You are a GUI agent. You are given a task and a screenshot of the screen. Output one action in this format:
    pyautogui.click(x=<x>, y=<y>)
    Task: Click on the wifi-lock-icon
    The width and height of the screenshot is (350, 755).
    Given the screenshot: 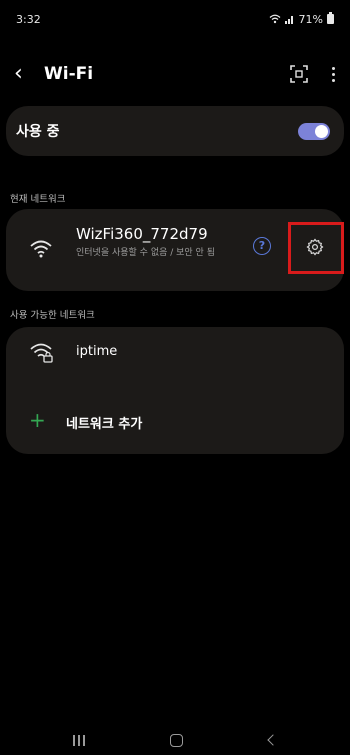 What is the action you would take?
    pyautogui.click(x=41, y=353)
    